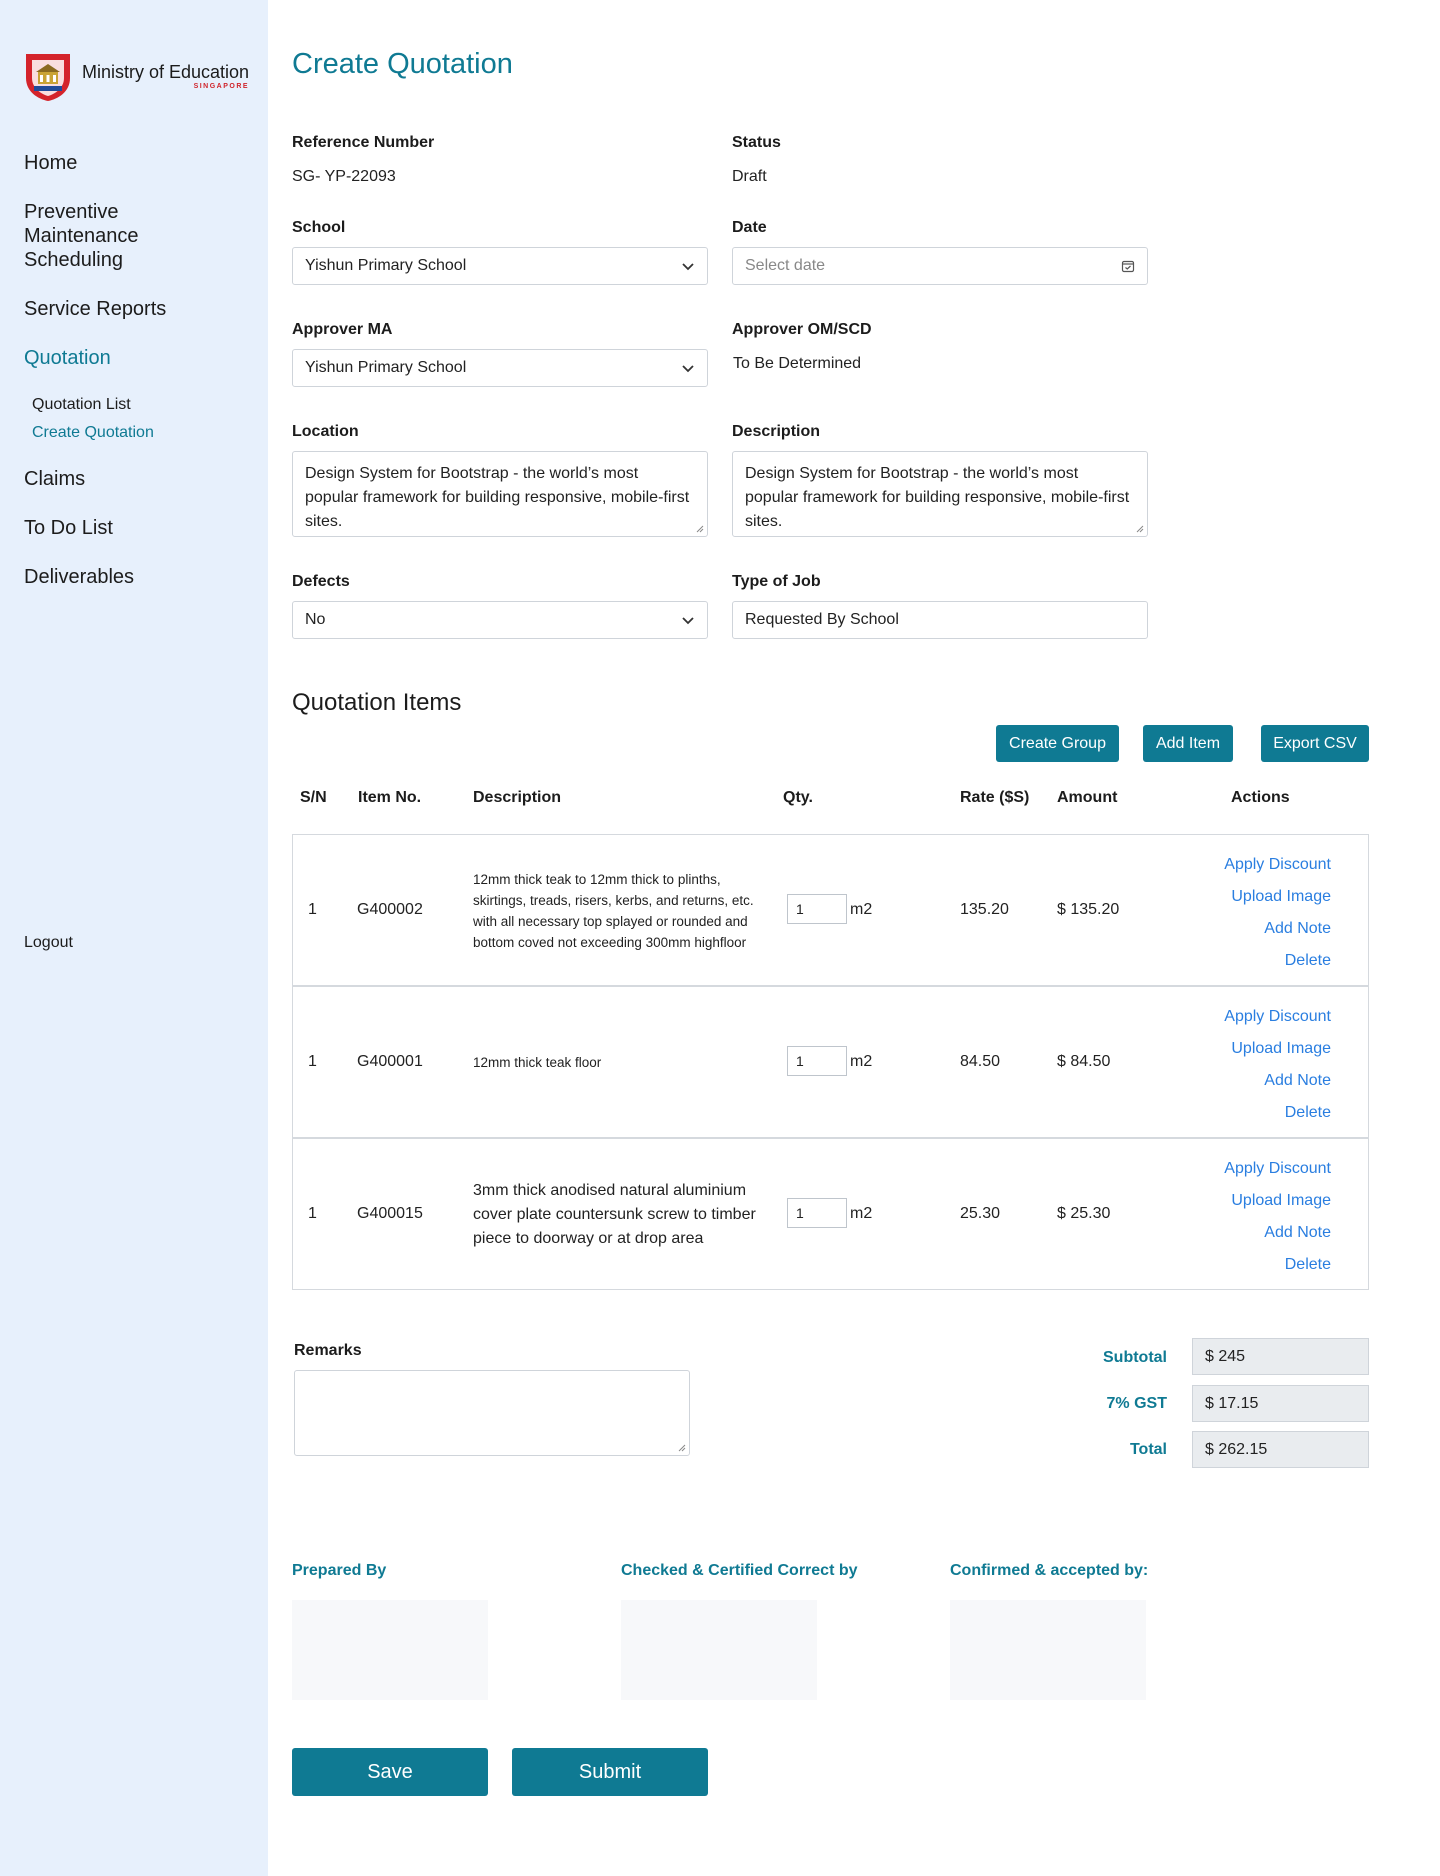 The image size is (1440, 1876). Describe the element at coordinates (50, 163) in the screenshot. I see `nav-home: Home` at that location.